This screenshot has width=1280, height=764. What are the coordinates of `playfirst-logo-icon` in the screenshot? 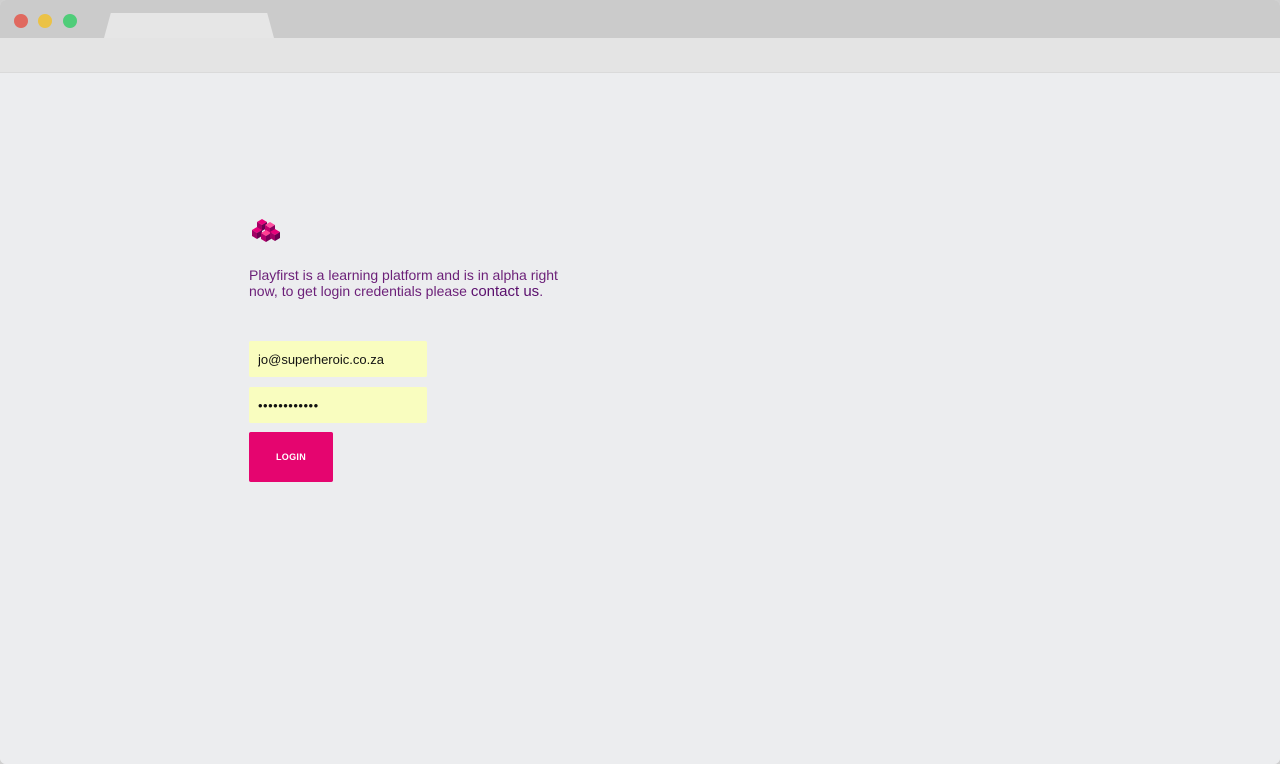 It's located at (266, 230).